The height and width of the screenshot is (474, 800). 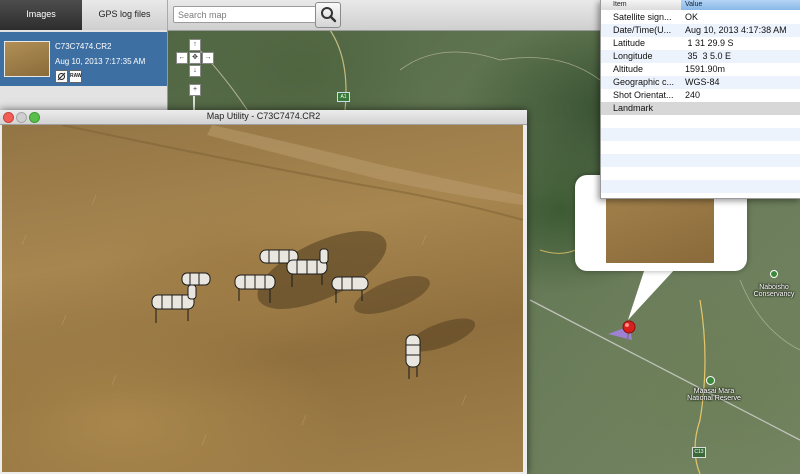 I want to click on row-item: Latitude, so click(x=629, y=43).